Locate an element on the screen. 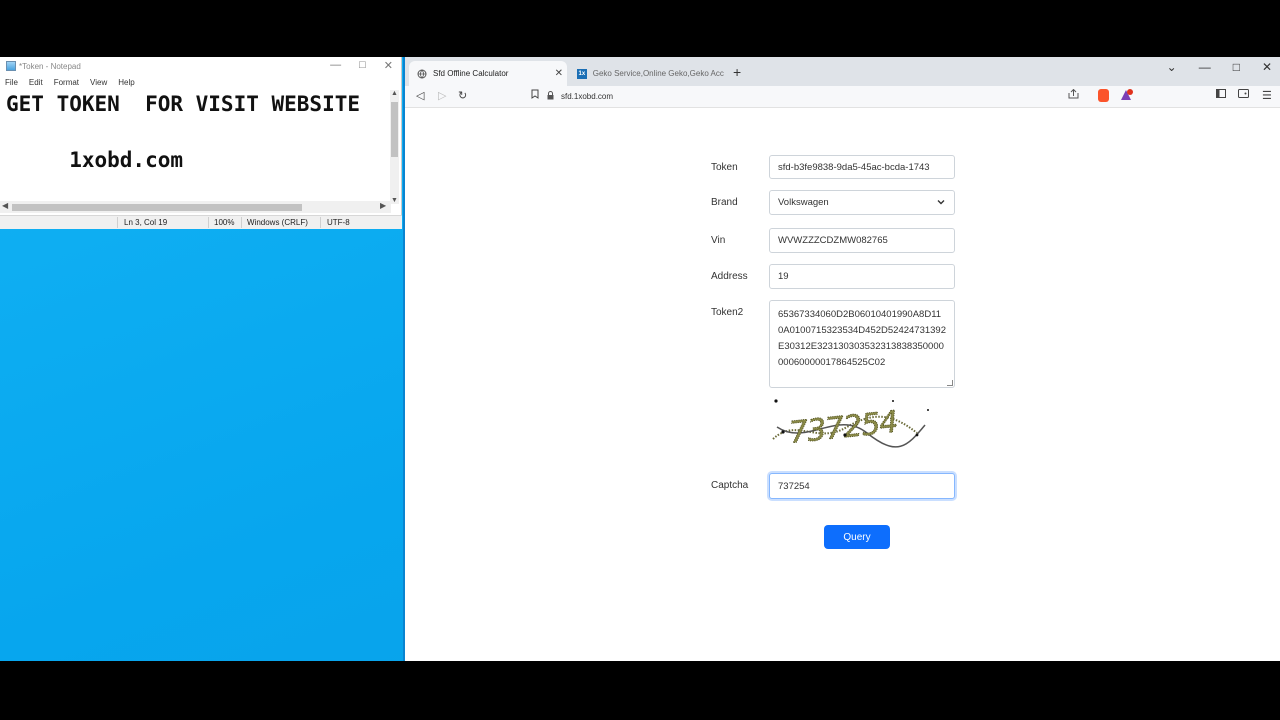 The image size is (1280, 720). bookmark-icon is located at coordinates (535, 95).